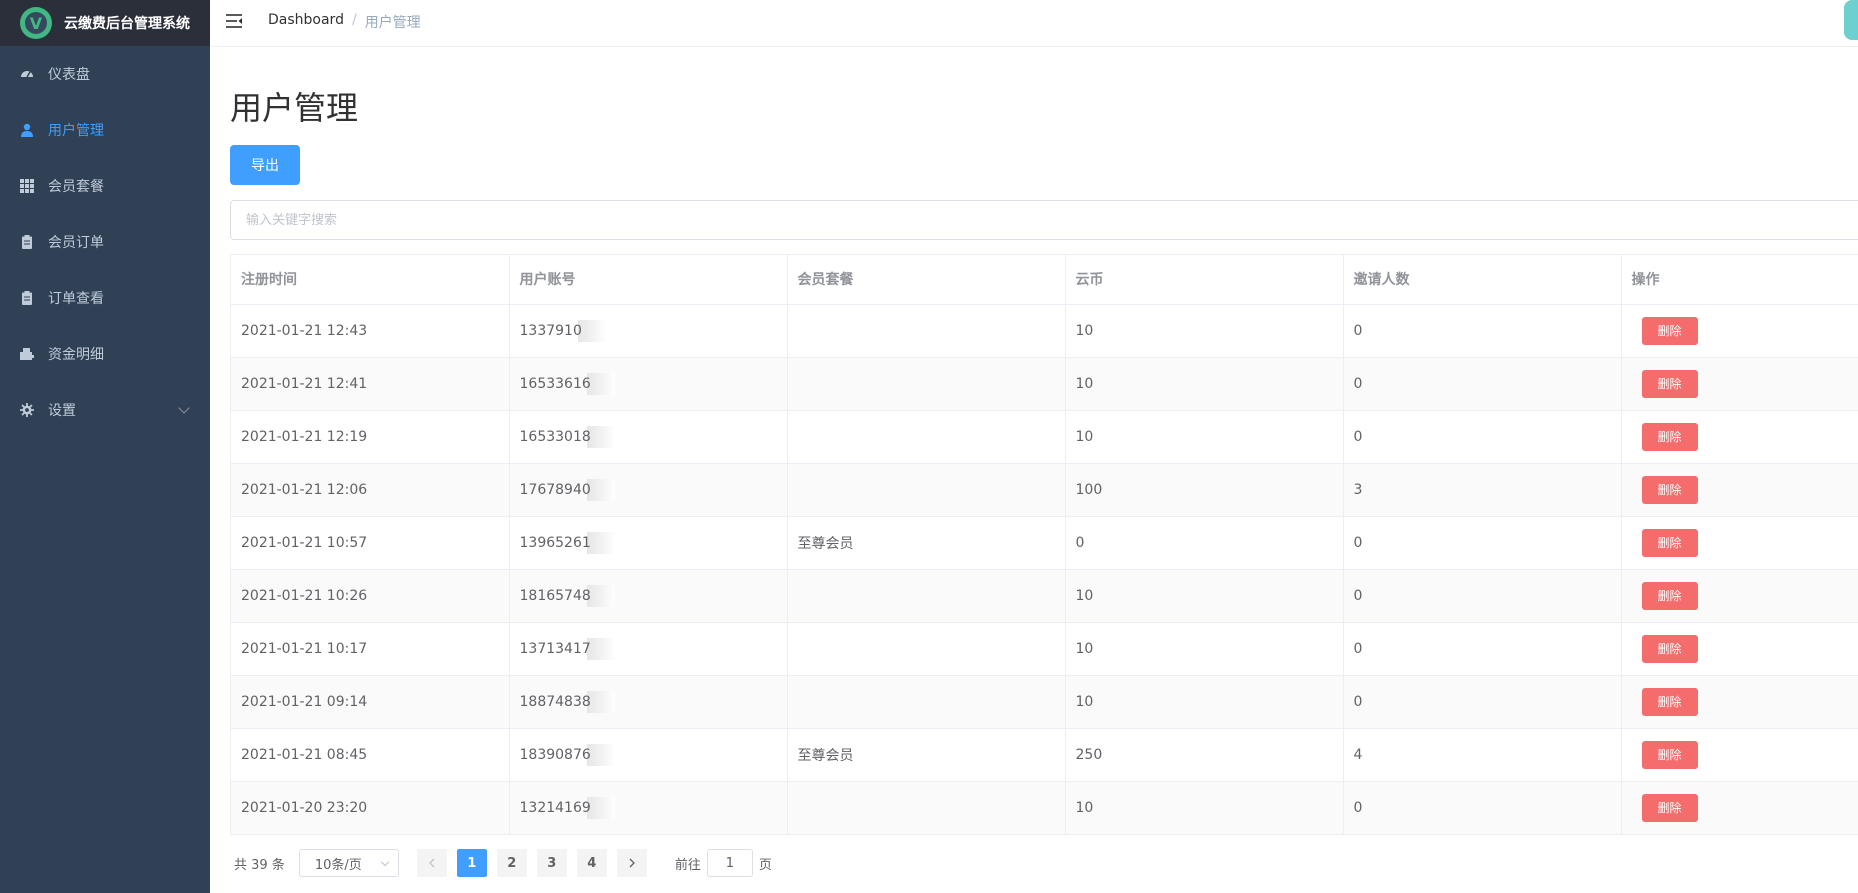 This screenshot has width=1858, height=893. Describe the element at coordinates (306, 22) in the screenshot. I see `breadcrumb-home: Dashboard` at that location.